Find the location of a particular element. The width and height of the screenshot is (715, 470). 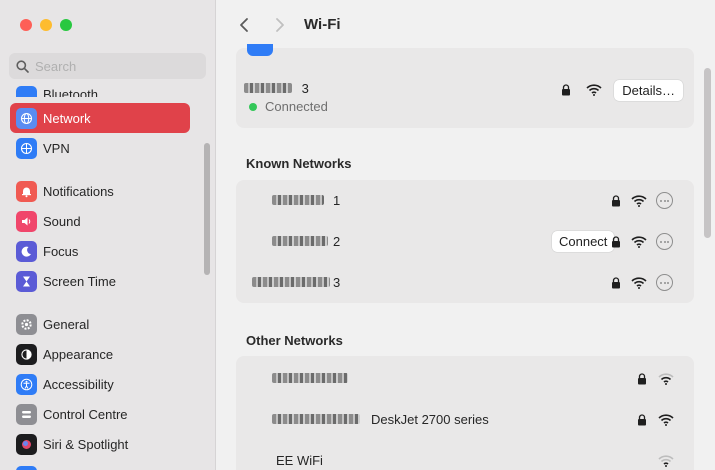

sidebar-item-label: Bluetooth is located at coordinates (70, 92).